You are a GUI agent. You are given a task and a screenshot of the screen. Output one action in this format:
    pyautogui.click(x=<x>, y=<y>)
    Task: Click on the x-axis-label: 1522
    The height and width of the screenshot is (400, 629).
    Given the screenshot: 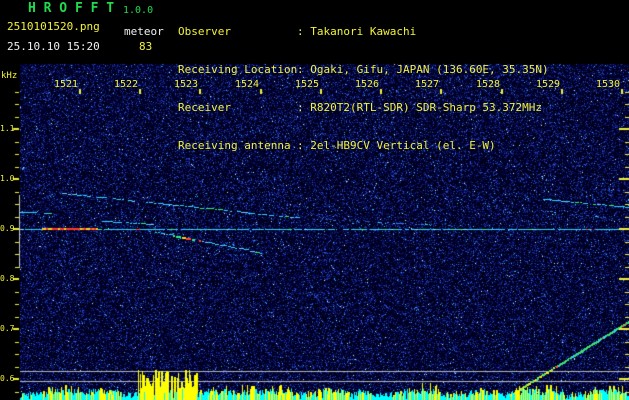 What is the action you would take?
    pyautogui.click(x=126, y=84)
    